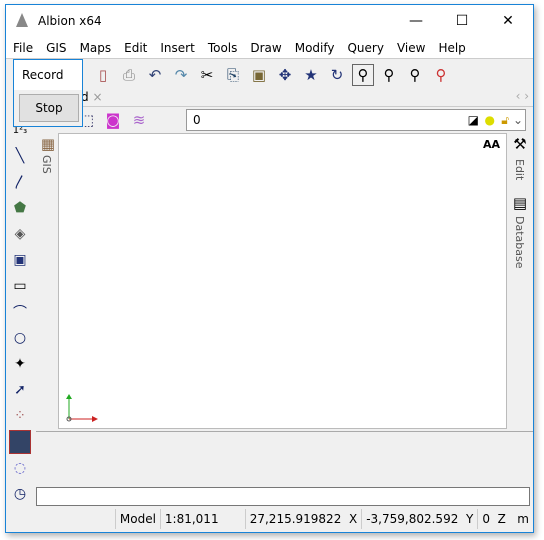  I want to click on x-label: X, so click(353, 519).